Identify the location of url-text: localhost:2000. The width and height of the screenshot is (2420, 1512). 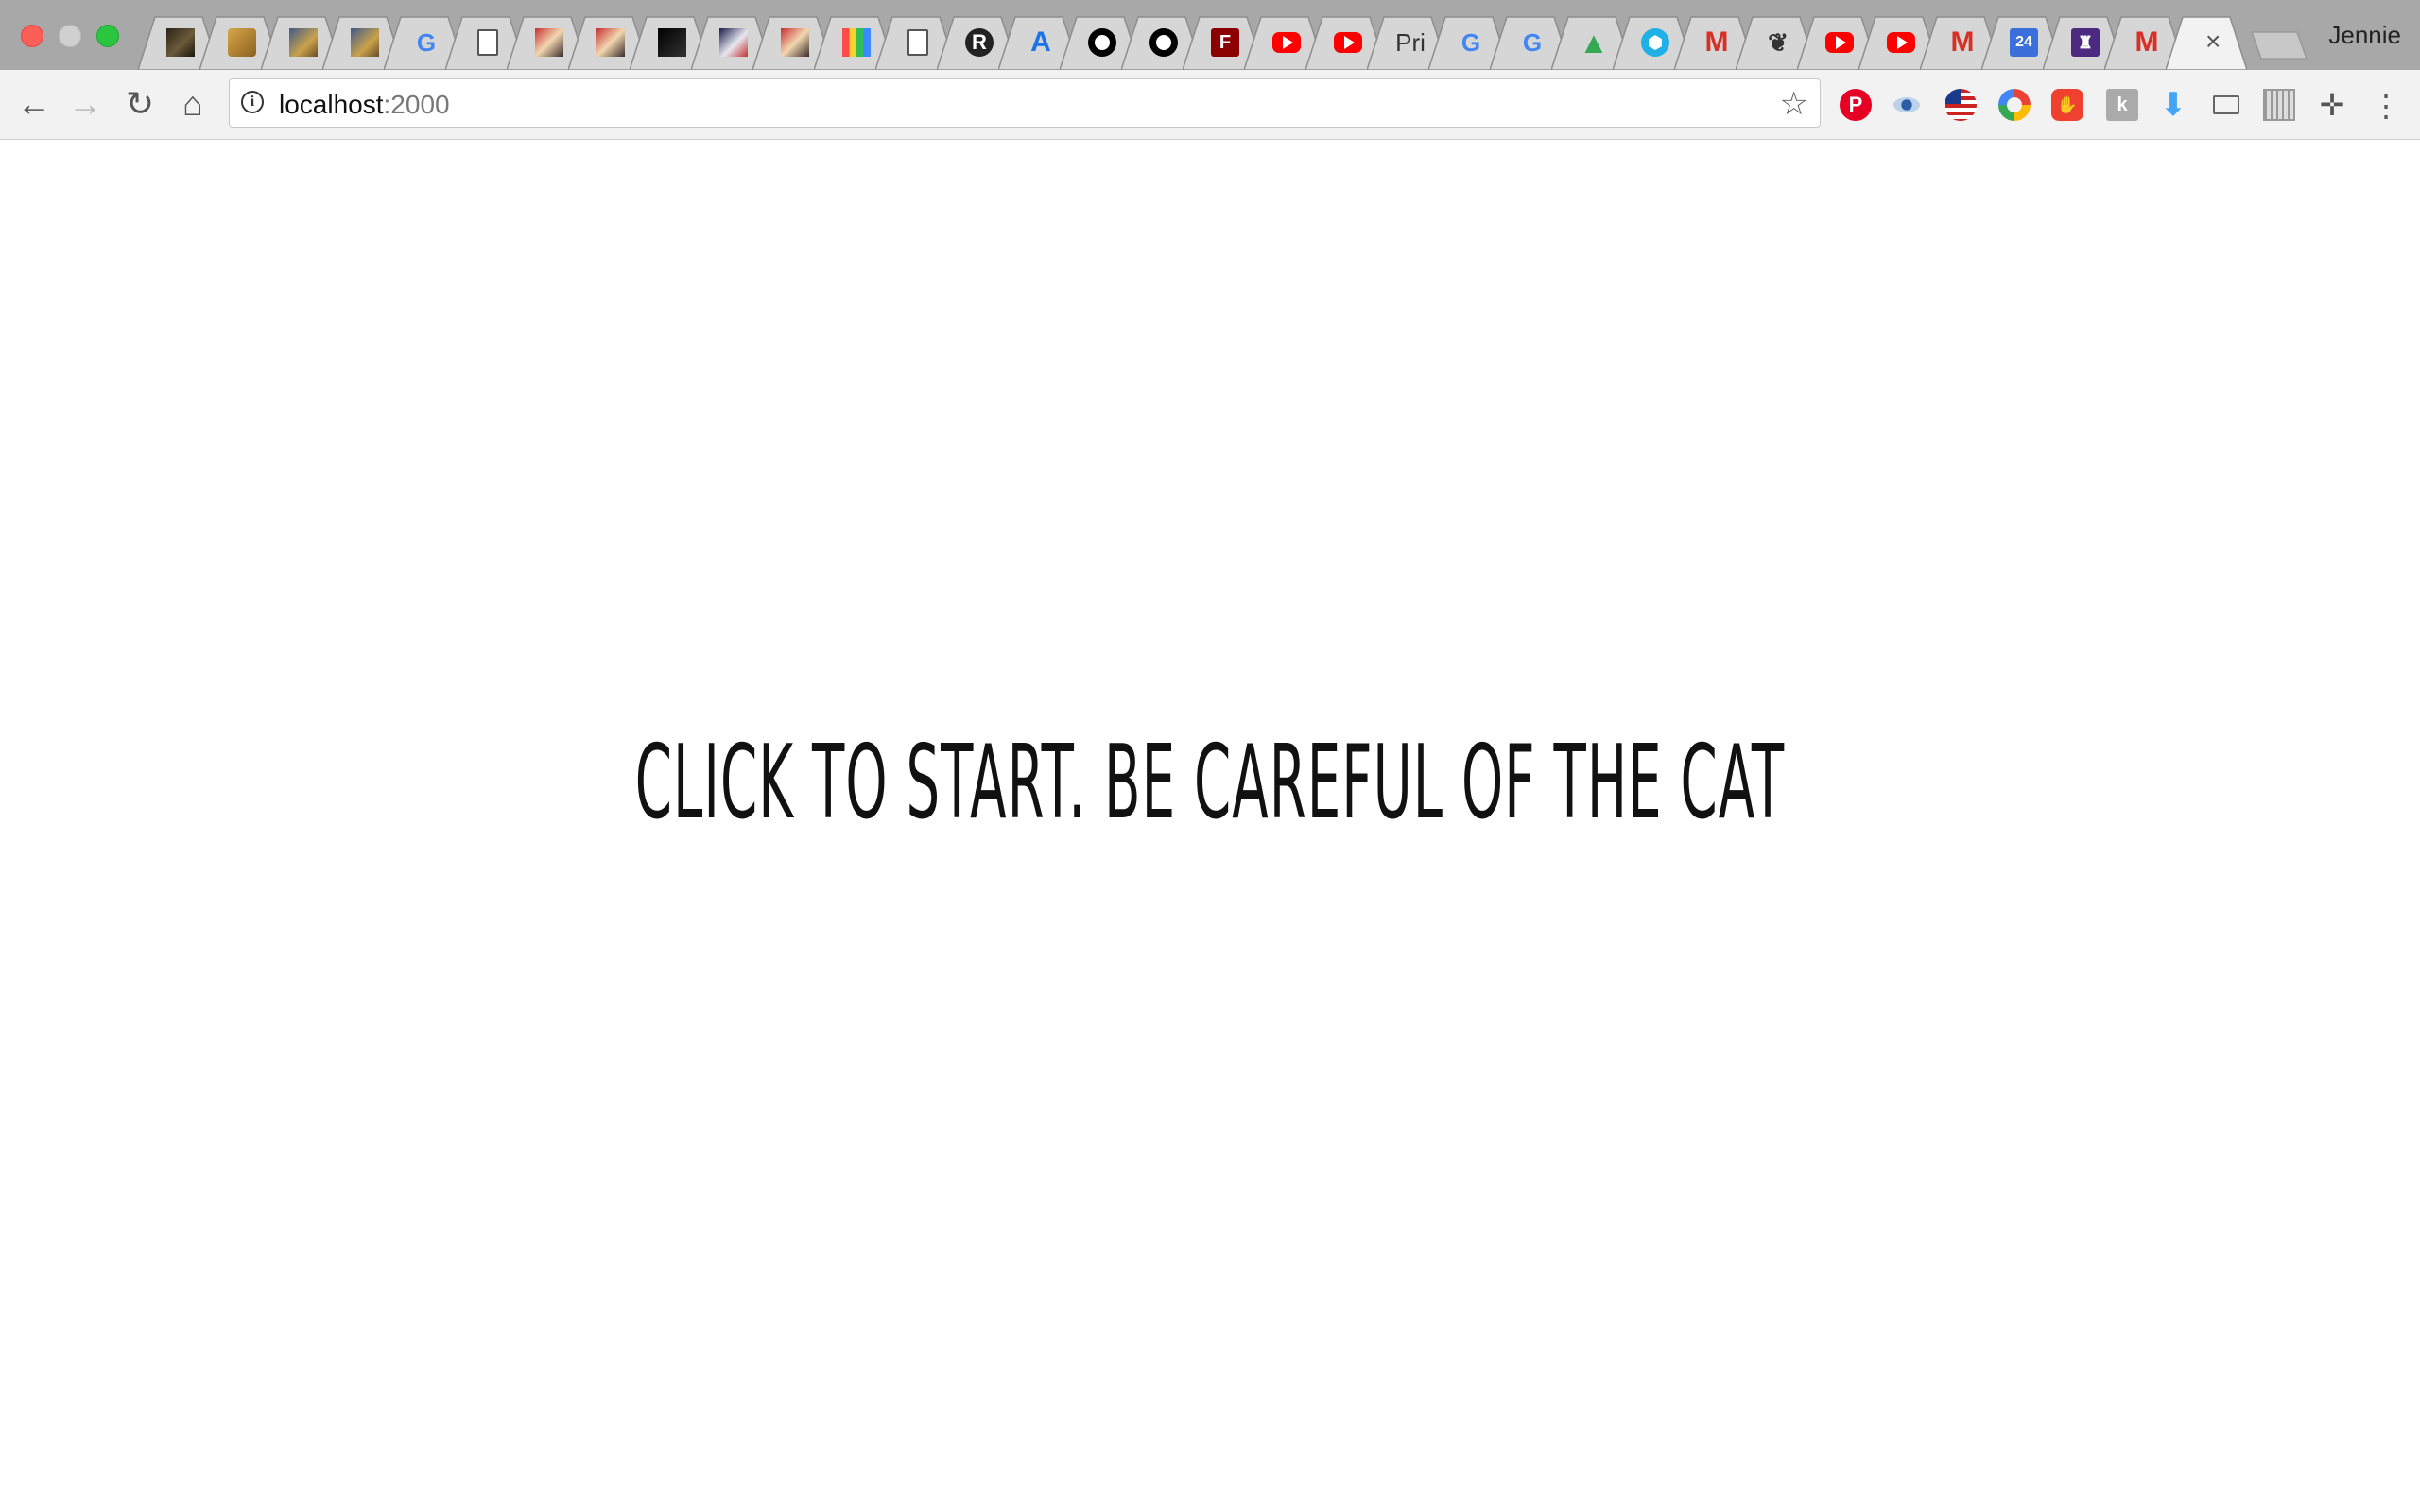
(364, 105).